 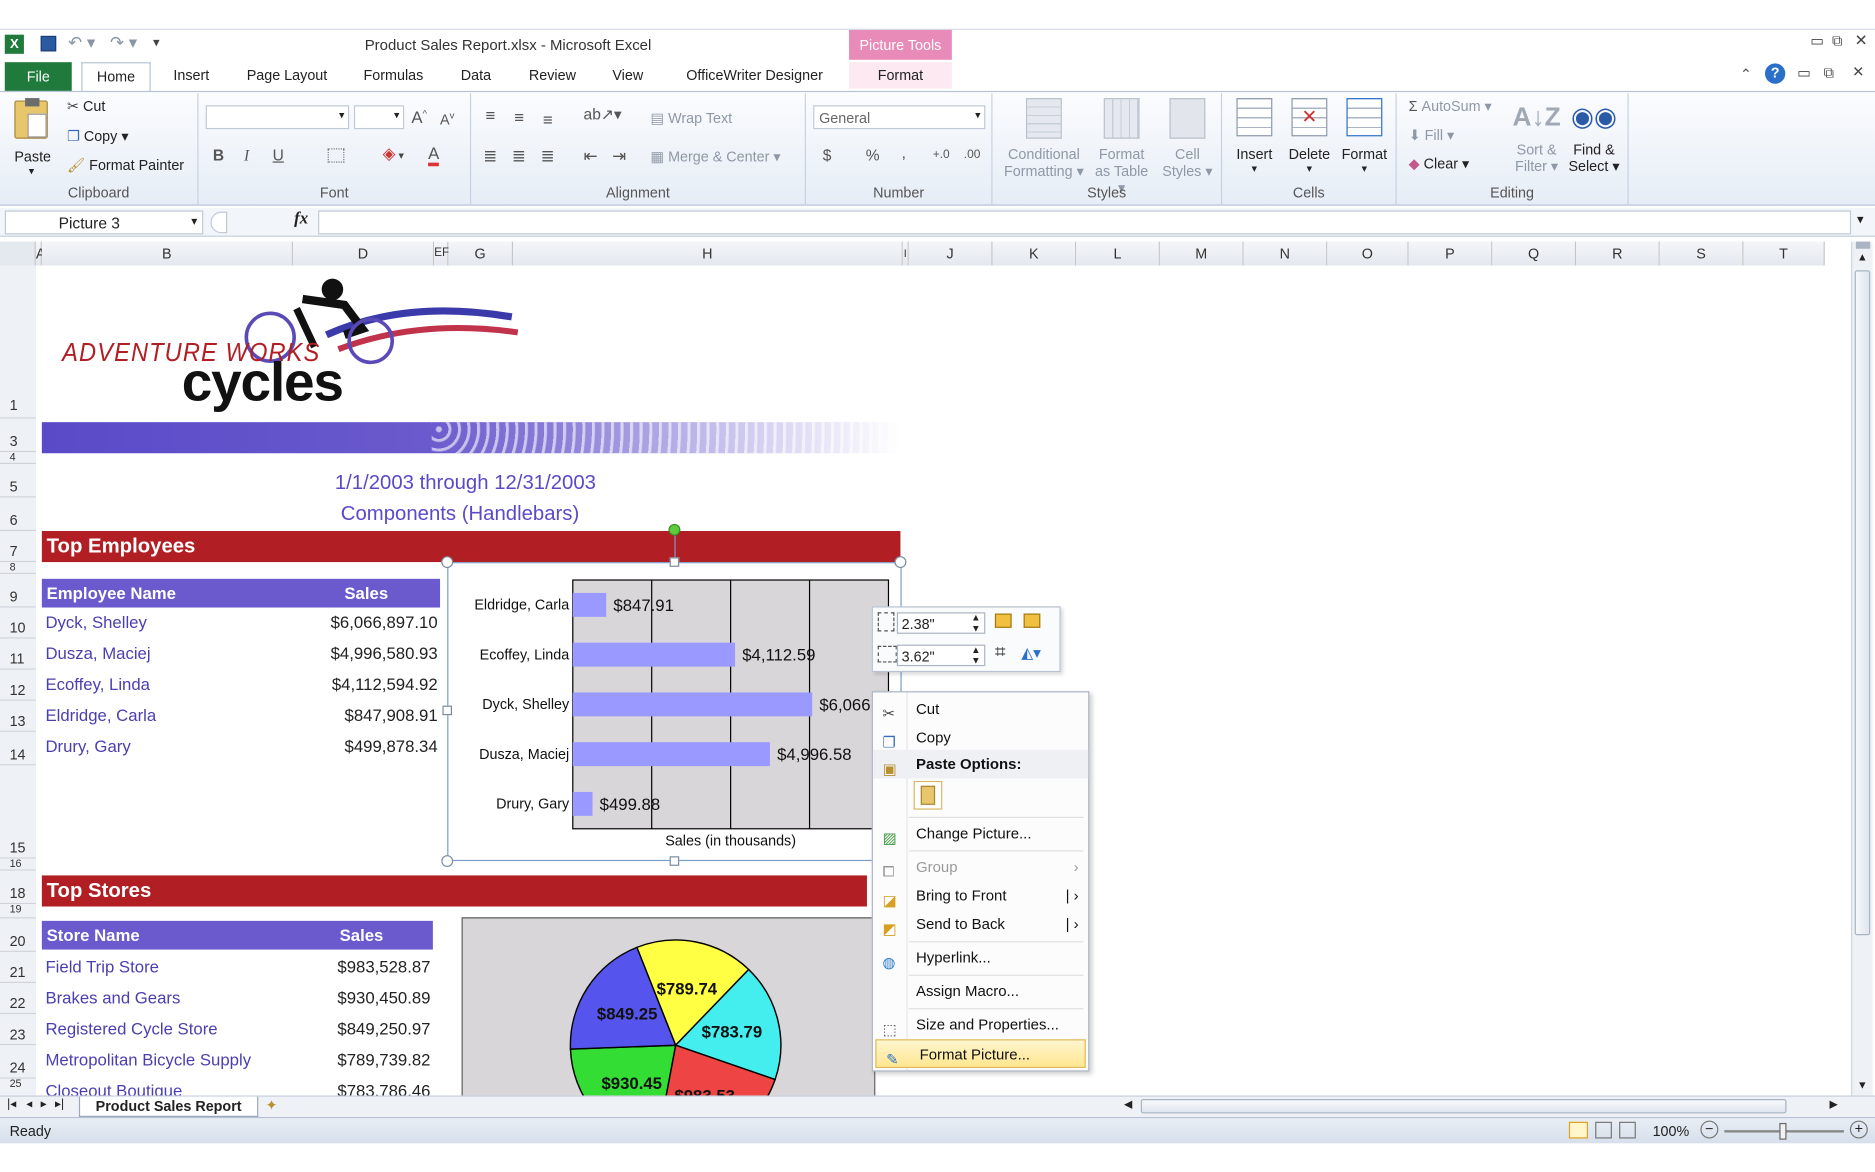 I want to click on sheet-tab-product-sales-report: Product Sales Report, so click(x=168, y=1106).